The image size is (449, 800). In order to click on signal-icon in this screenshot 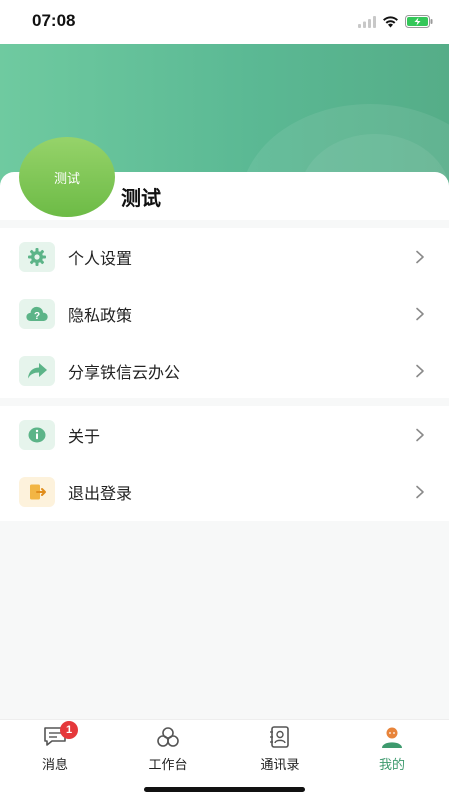, I will do `click(367, 22)`.